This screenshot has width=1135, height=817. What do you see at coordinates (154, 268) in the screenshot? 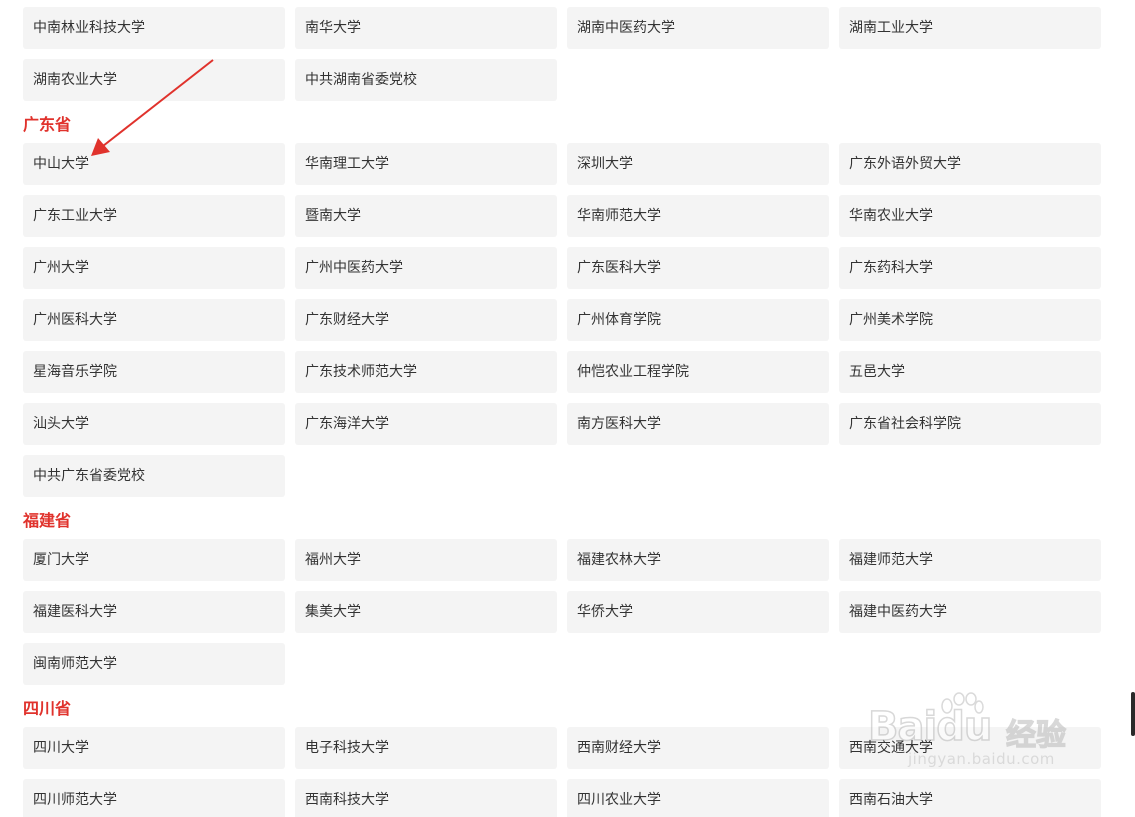
I see `university-link: 广州大学` at bounding box center [154, 268].